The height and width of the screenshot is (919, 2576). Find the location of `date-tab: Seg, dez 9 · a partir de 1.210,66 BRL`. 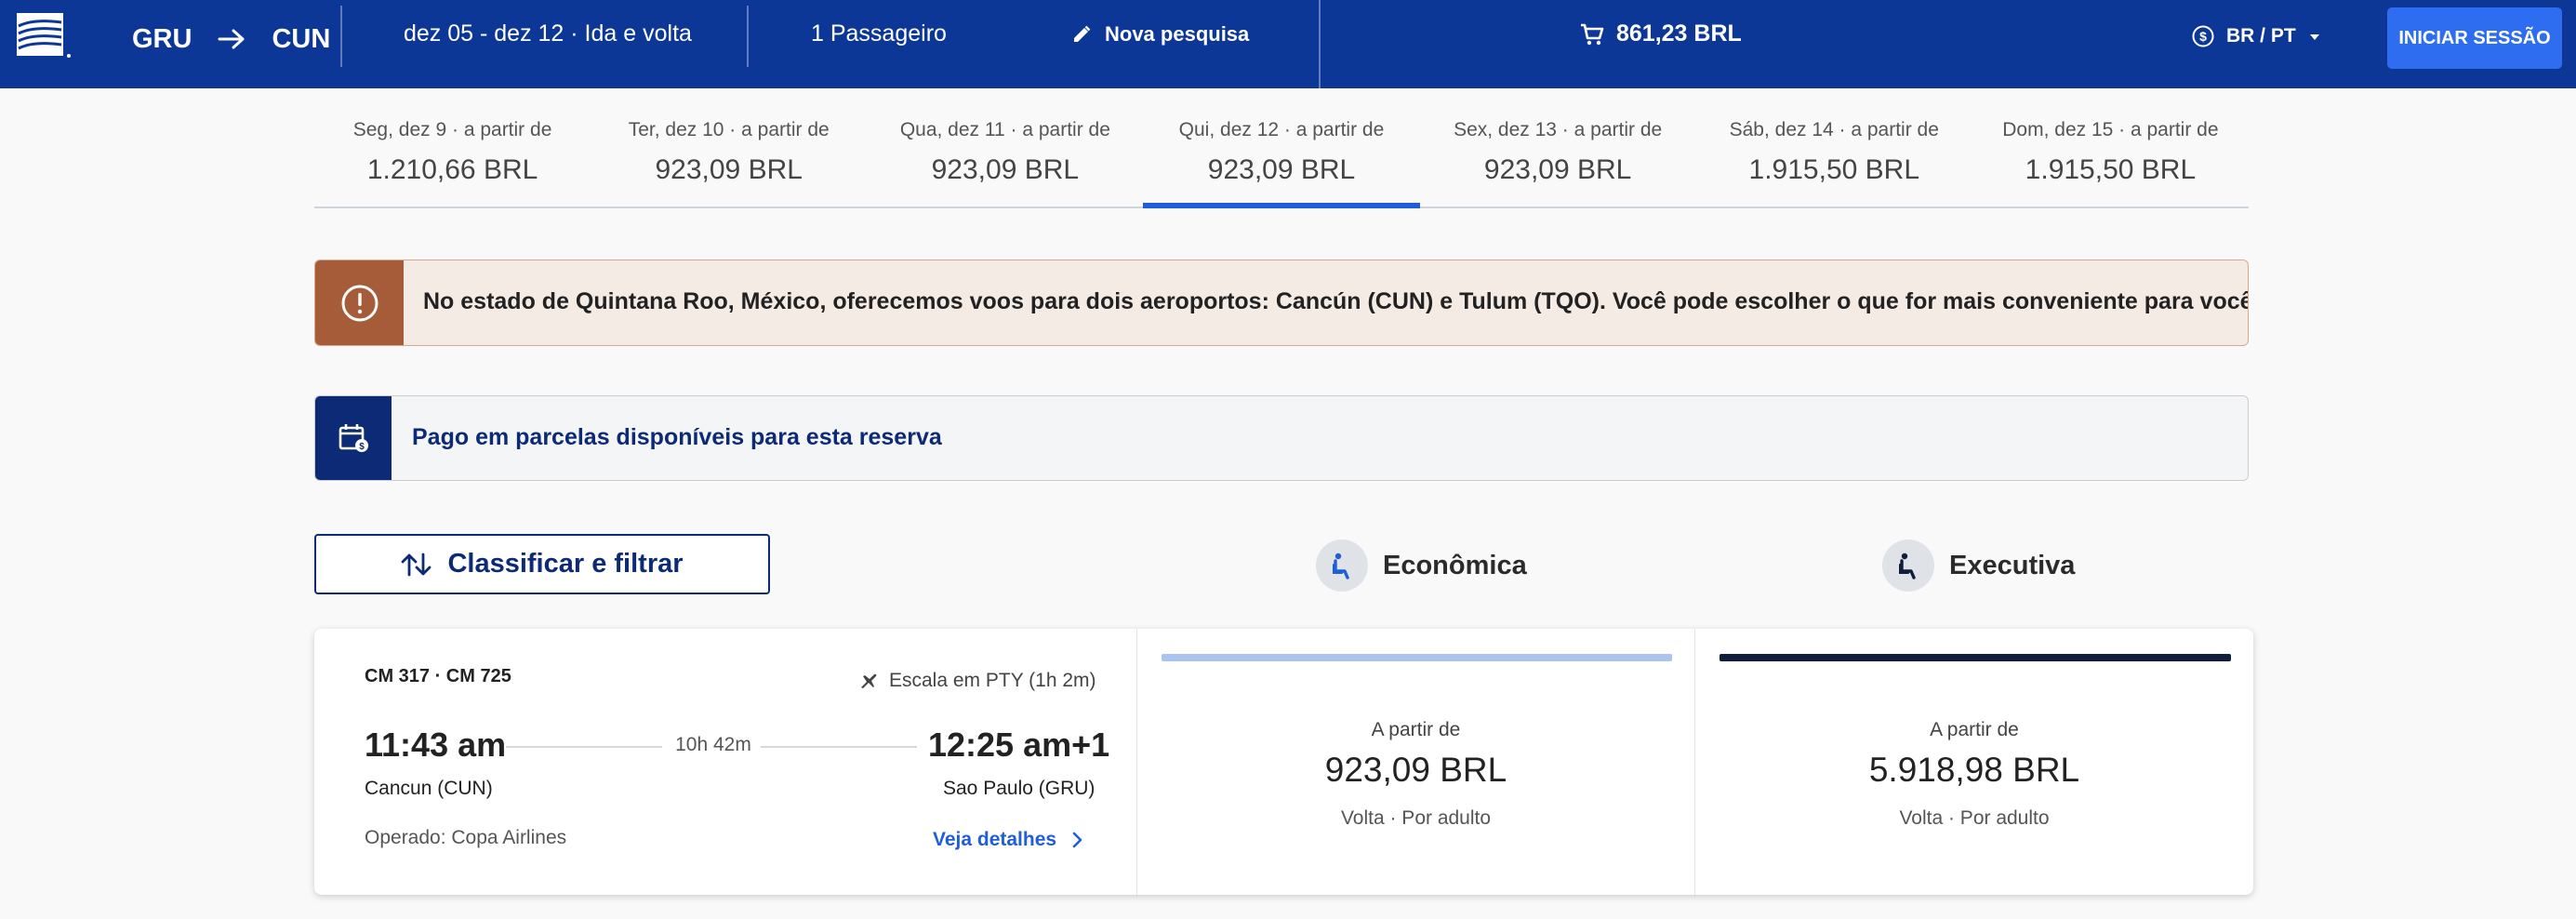

date-tab: Seg, dez 9 · a partir de 1.210,66 BRL is located at coordinates (452, 159).